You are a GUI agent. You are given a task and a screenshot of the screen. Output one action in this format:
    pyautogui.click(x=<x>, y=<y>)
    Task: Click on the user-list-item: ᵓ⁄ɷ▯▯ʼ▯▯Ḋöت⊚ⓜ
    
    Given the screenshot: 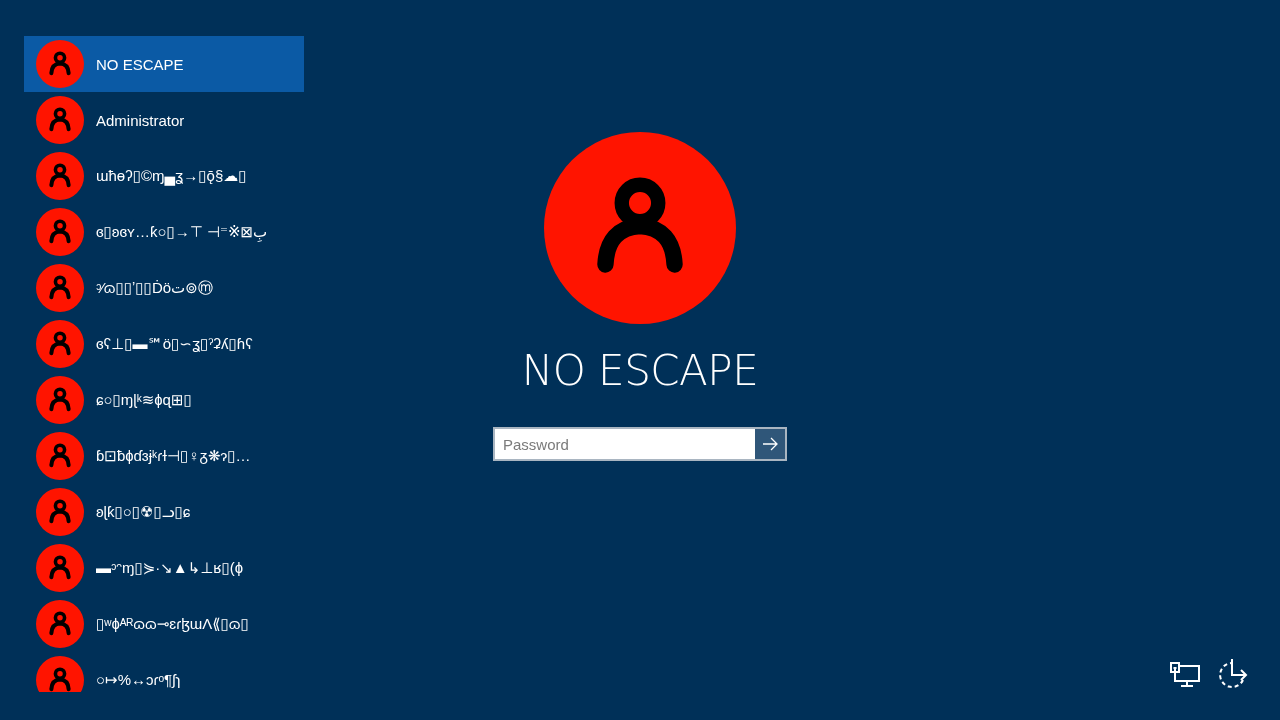 What is the action you would take?
    pyautogui.click(x=164, y=288)
    